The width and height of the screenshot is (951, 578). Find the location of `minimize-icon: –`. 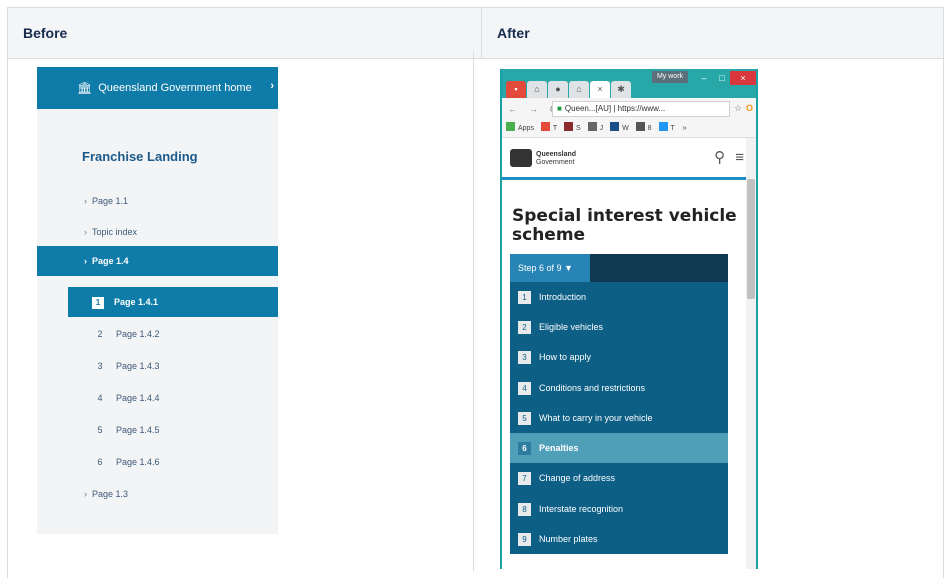

minimize-icon: – is located at coordinates (704, 78).